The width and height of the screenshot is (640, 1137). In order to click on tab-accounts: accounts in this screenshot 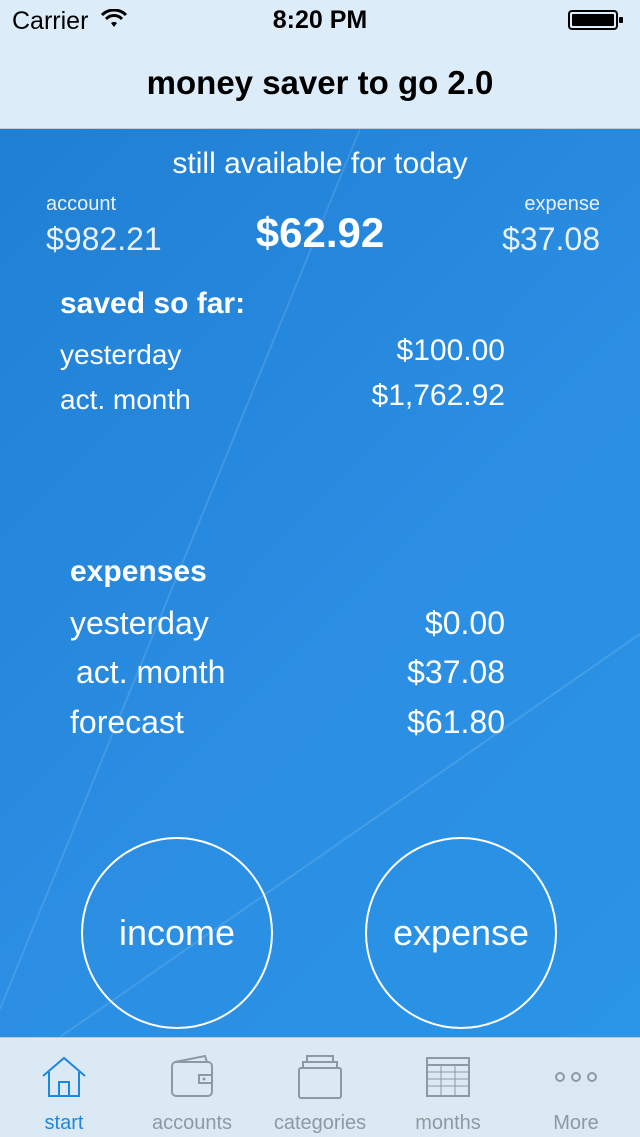, I will do `click(192, 1087)`.